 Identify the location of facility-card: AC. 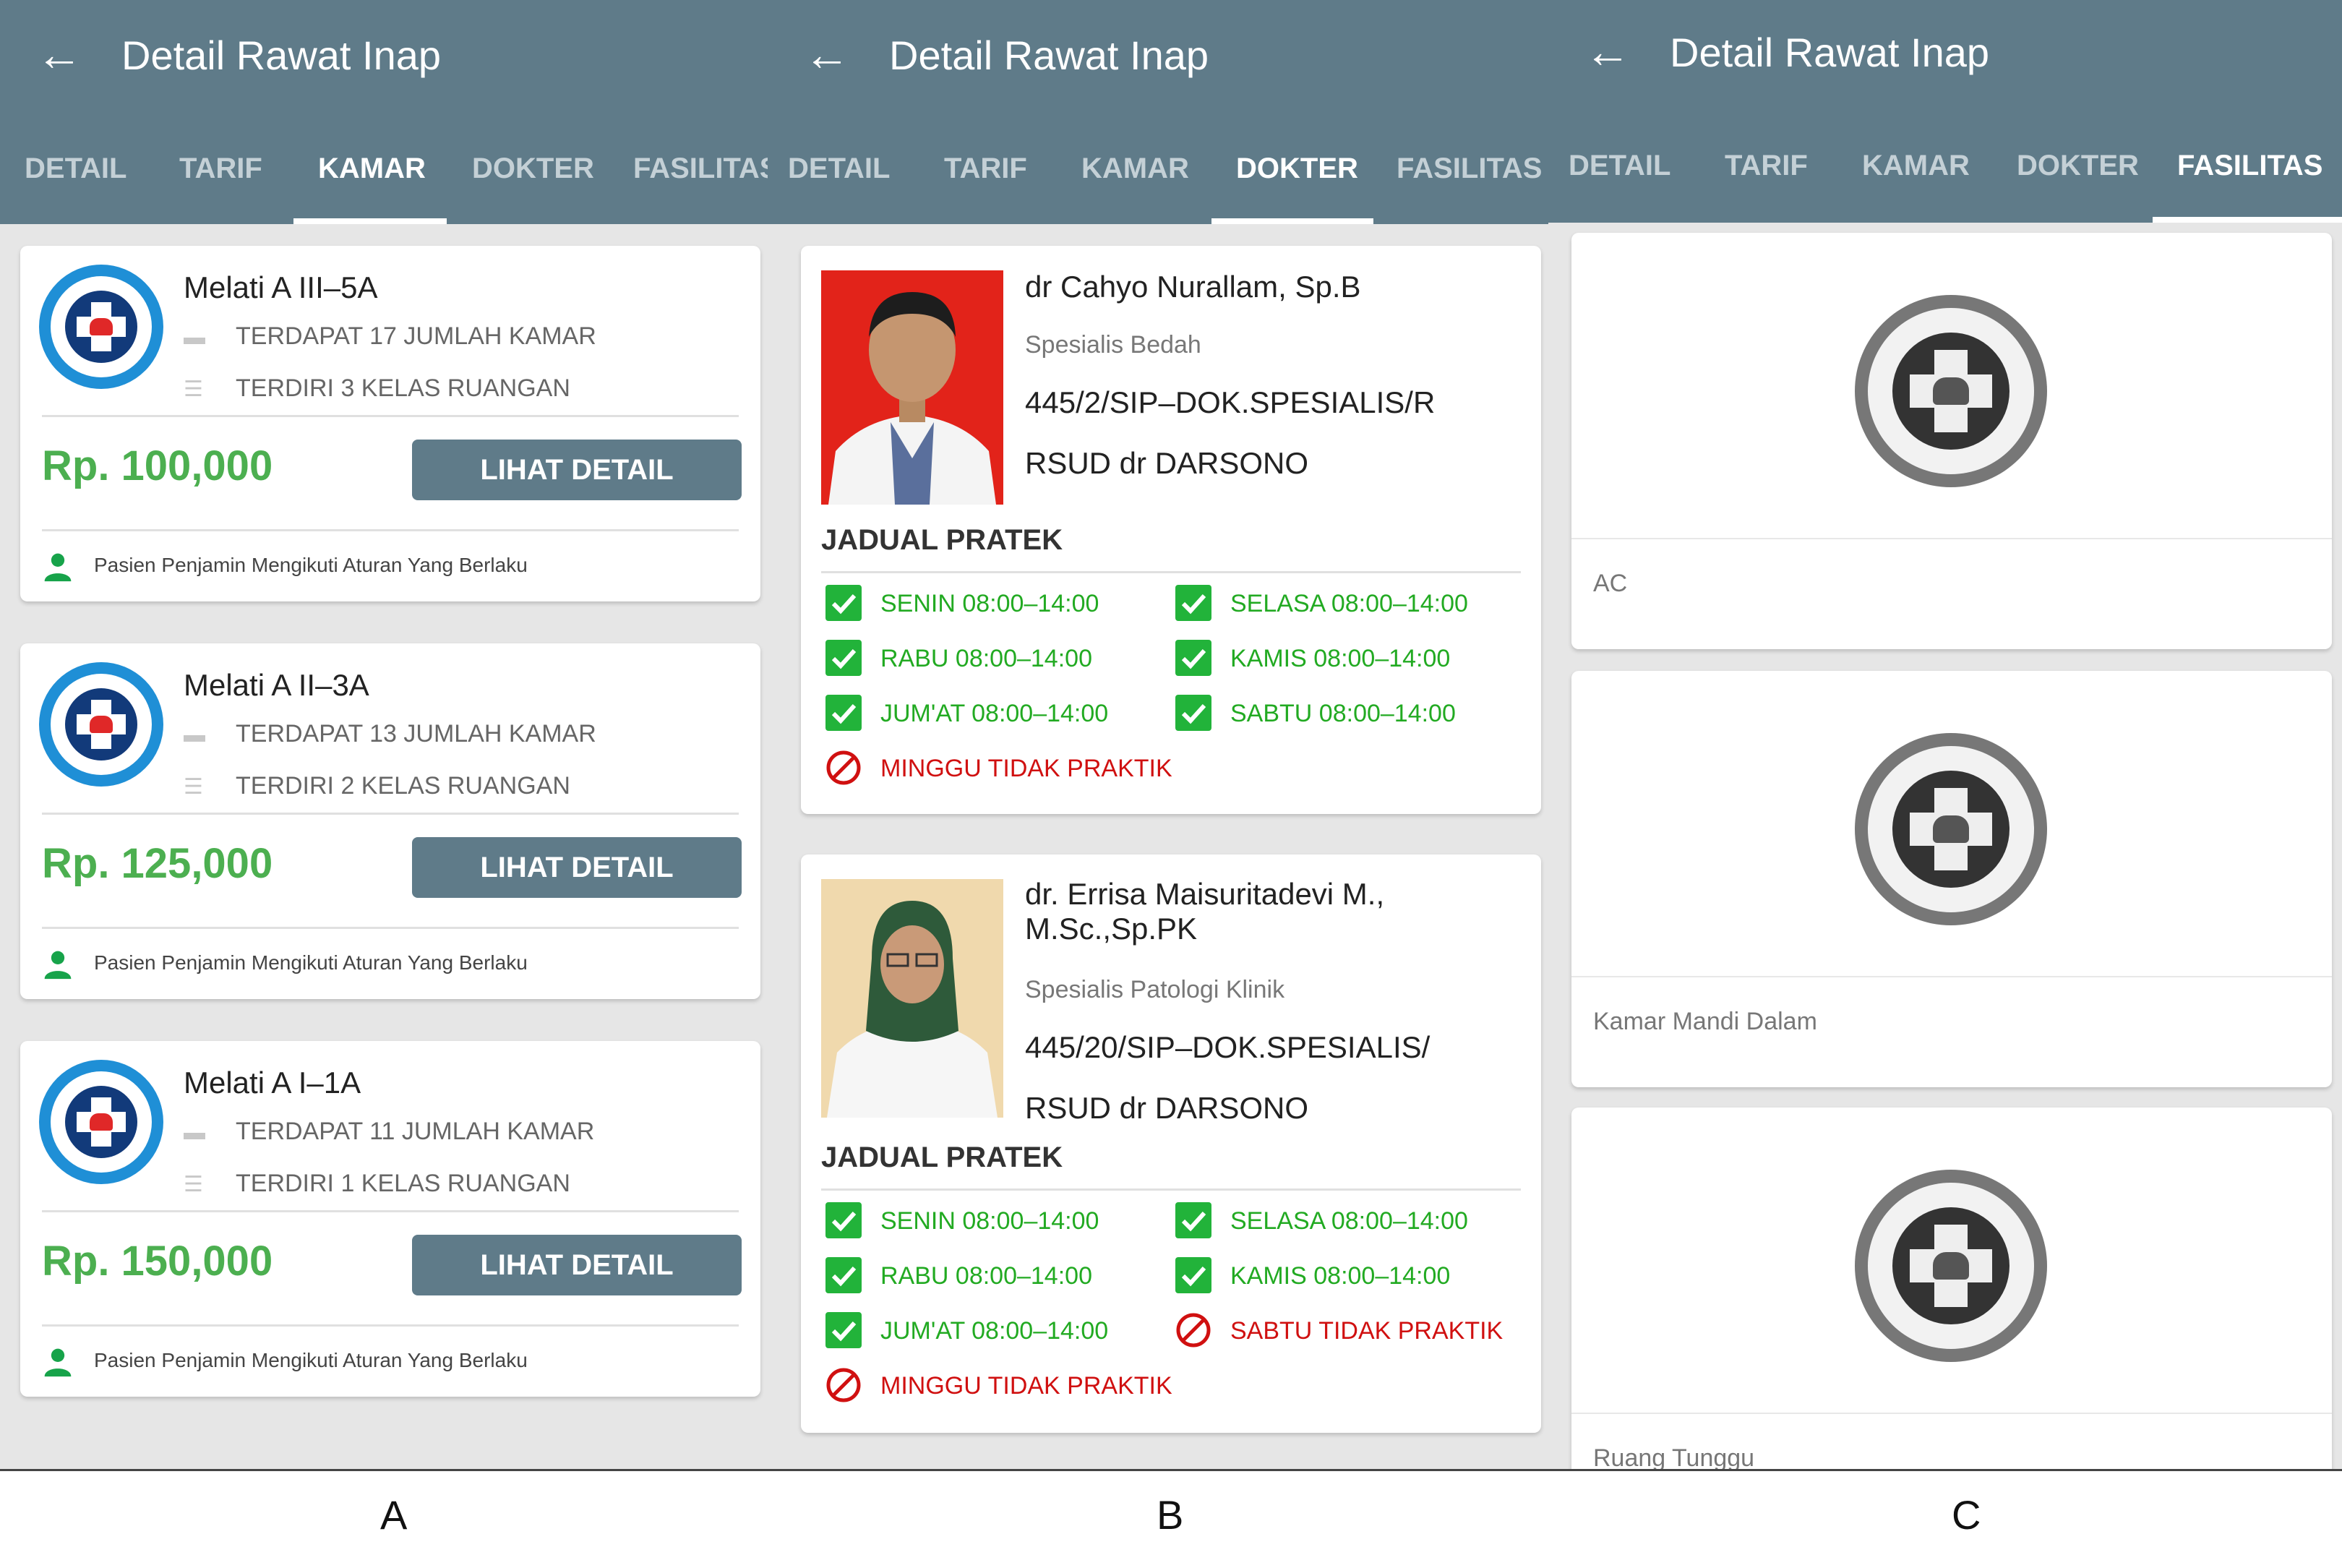
(1952, 441).